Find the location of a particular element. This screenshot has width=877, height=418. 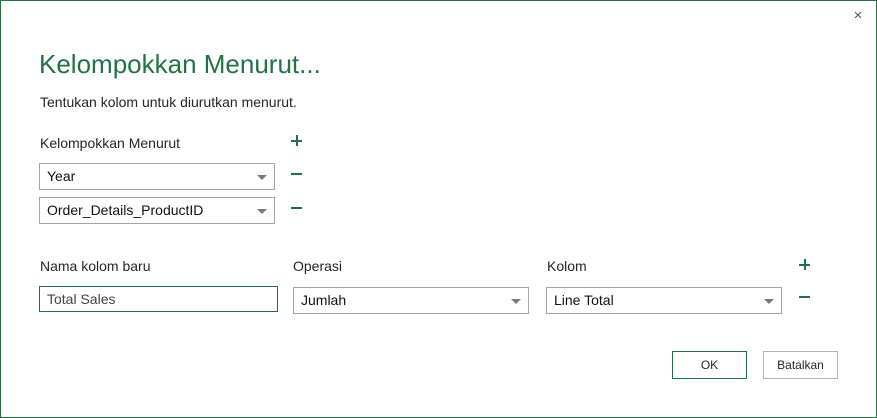

operation-select-value: Jumlah is located at coordinates (324, 300).